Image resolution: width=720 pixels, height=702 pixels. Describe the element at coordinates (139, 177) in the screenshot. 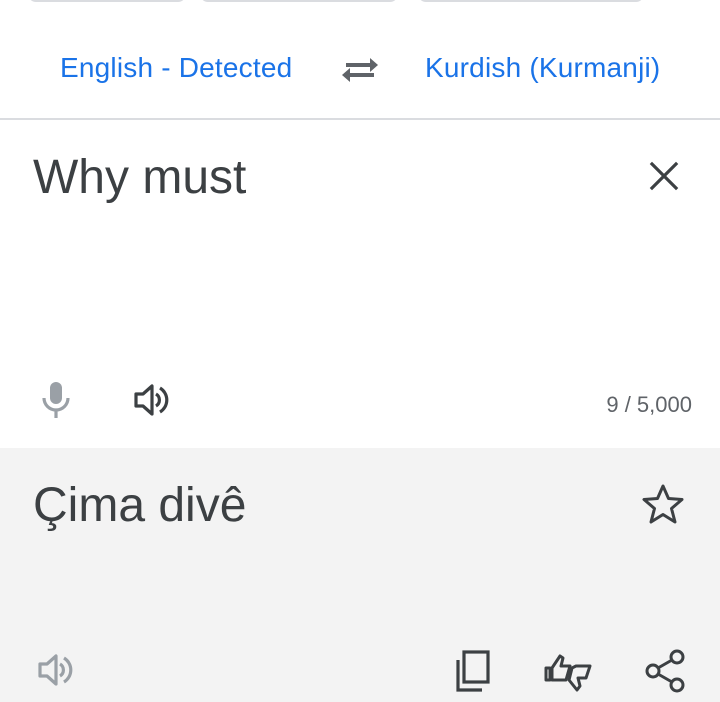

I see `source-text-input: Why must` at that location.